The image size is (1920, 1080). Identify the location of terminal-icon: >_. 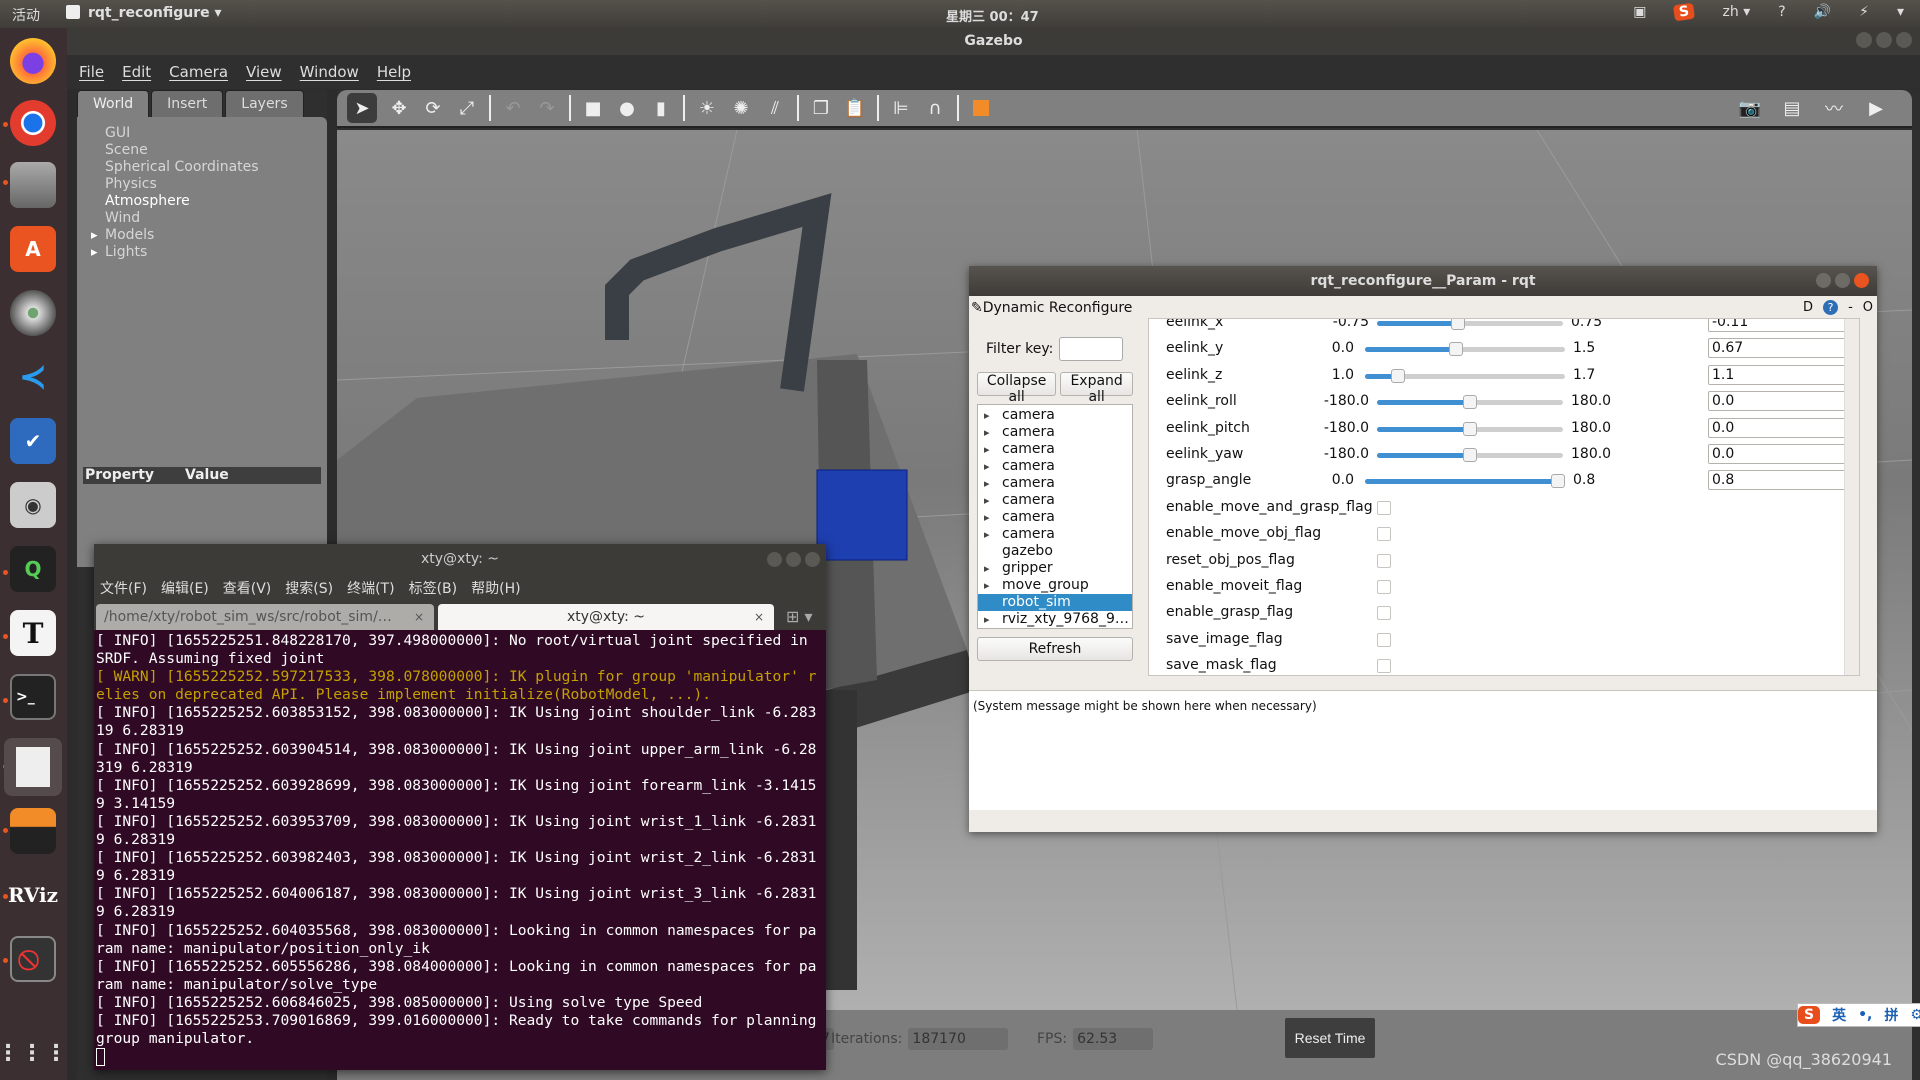
(33, 697).